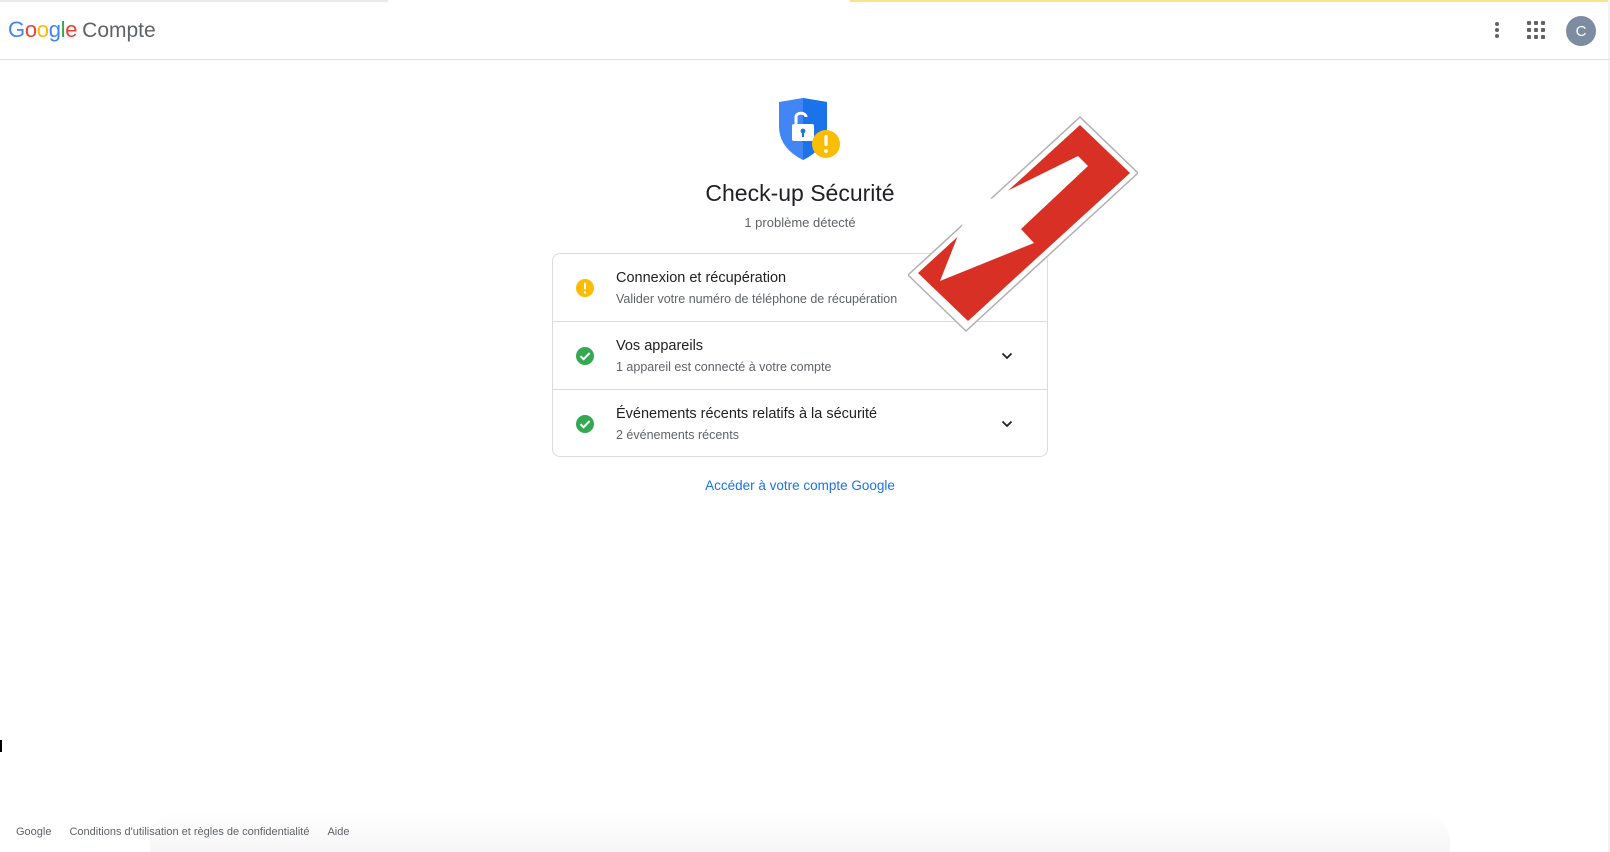  I want to click on avatar: C, so click(1581, 31).